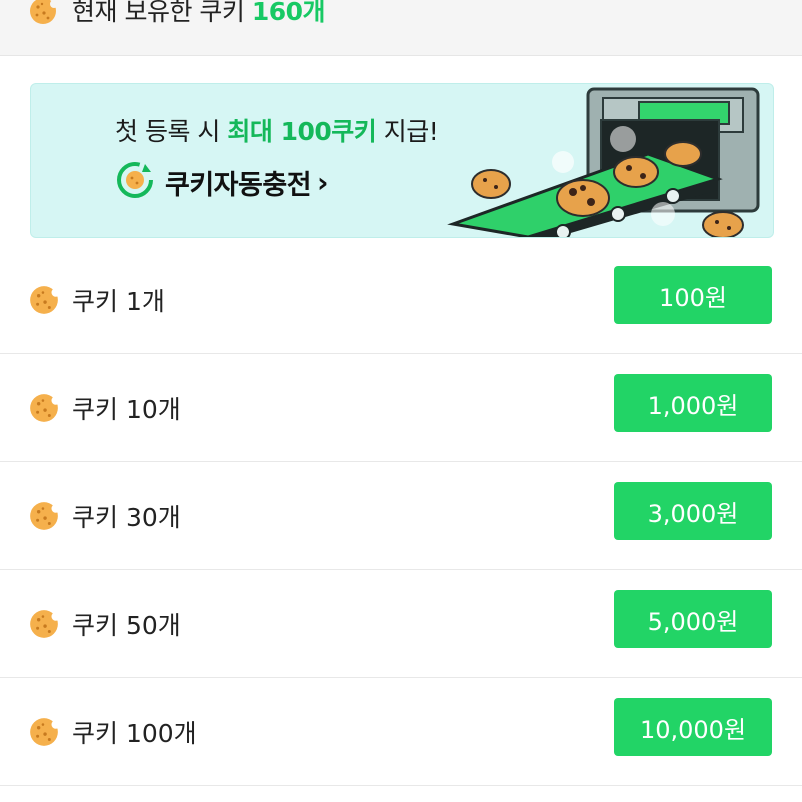  Describe the element at coordinates (401, 408) in the screenshot. I see `product-row: 쿠키 10개 1,000원` at that location.